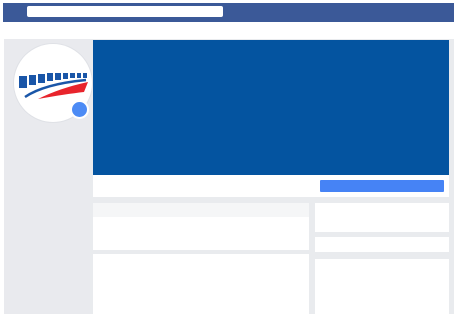 This screenshot has width=454, height=316. What do you see at coordinates (382, 186) in the screenshot?
I see `primary-action-button` at bounding box center [382, 186].